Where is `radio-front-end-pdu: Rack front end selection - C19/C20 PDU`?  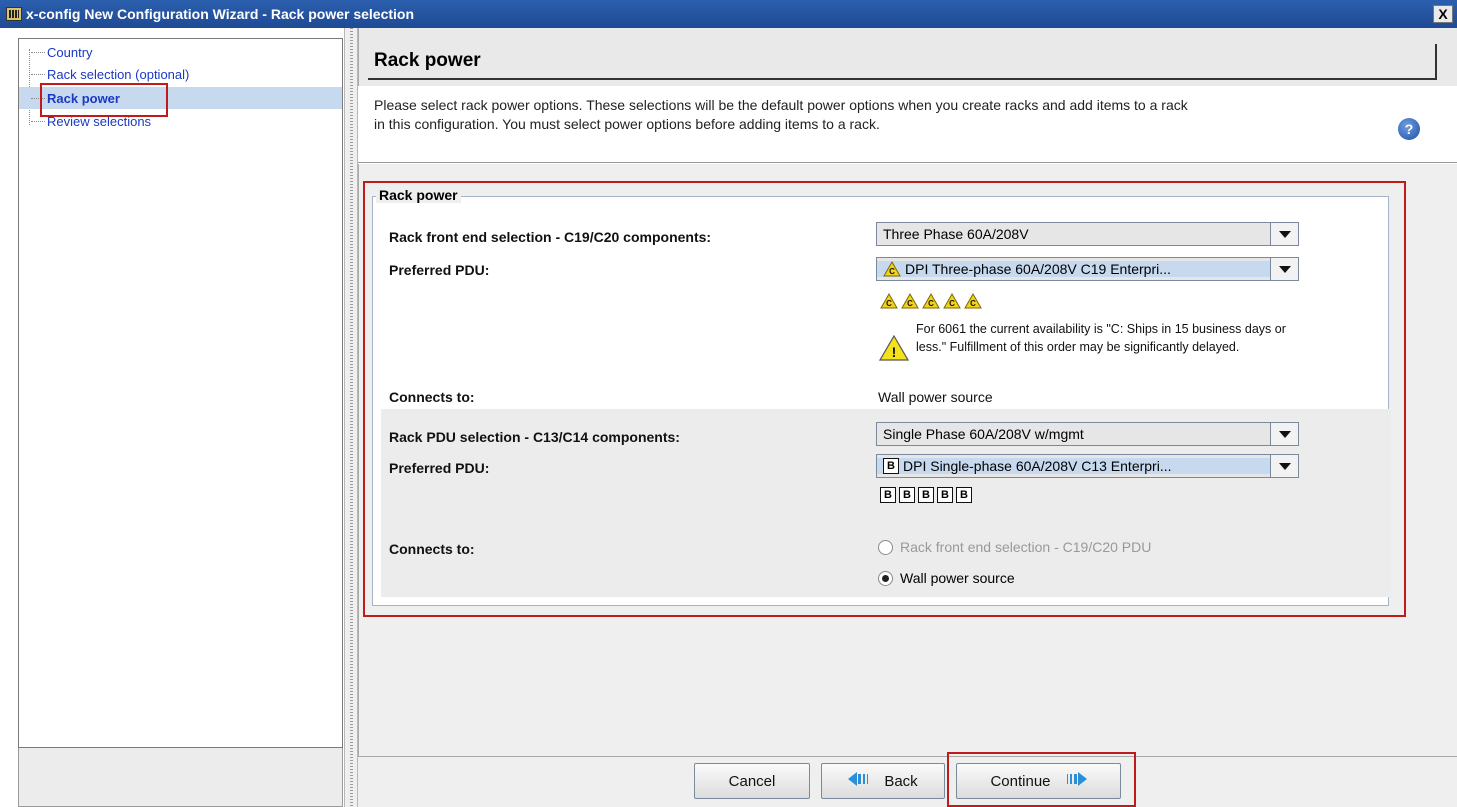
radio-front-end-pdu: Rack front end selection - C19/C20 PDU is located at coordinates (1014, 547).